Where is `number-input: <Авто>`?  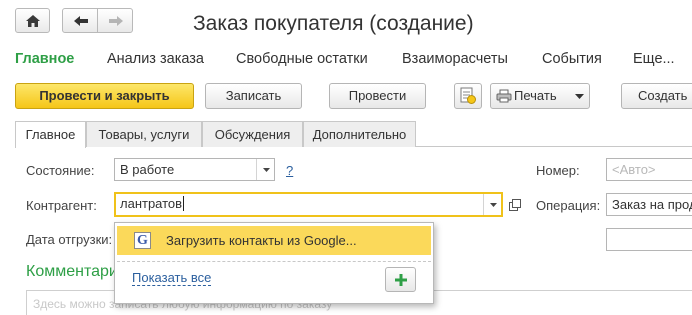 number-input: <Авто> is located at coordinates (649, 169).